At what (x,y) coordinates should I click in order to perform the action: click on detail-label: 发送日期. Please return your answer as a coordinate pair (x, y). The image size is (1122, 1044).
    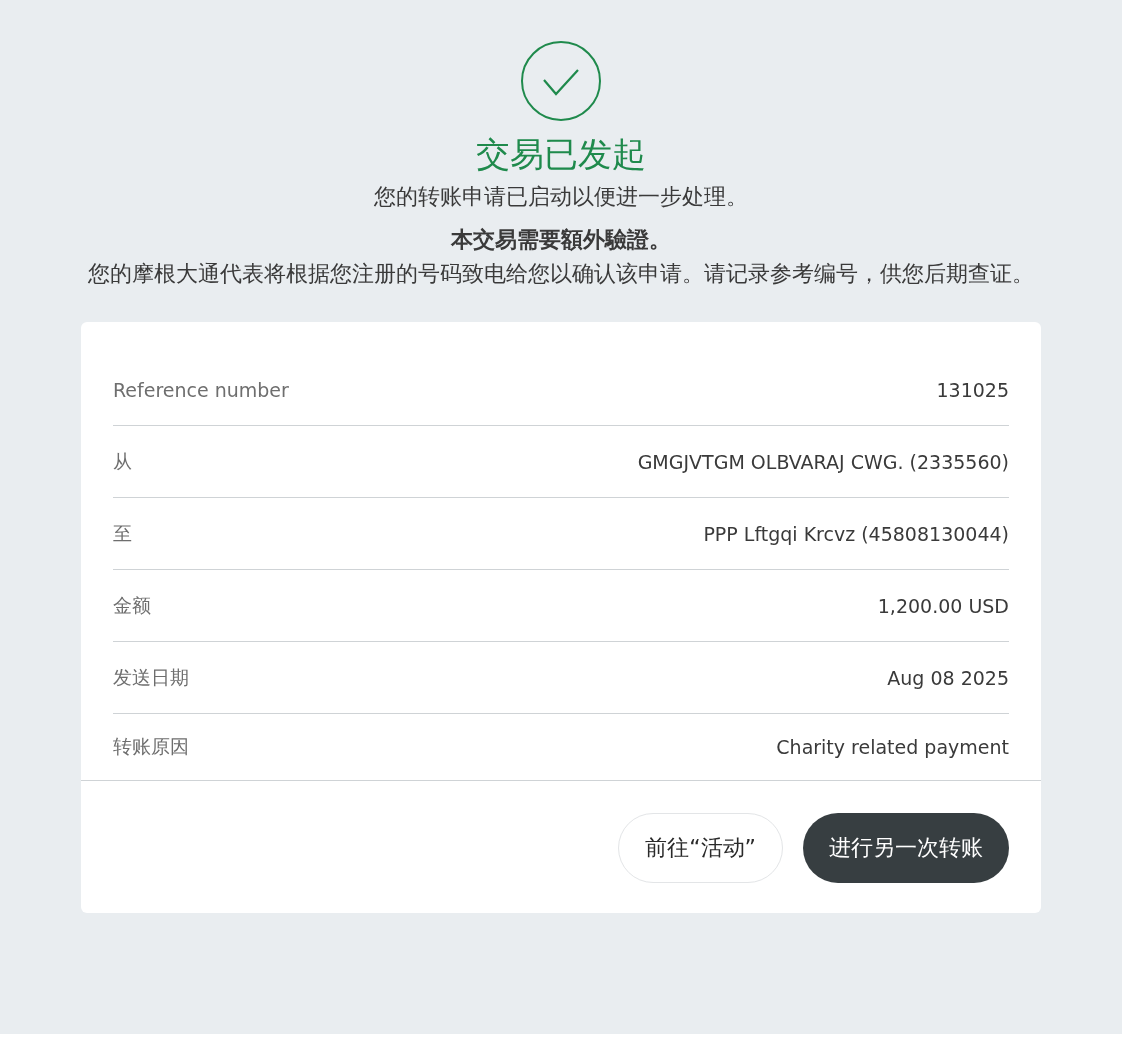
    Looking at the image, I should click on (151, 677).